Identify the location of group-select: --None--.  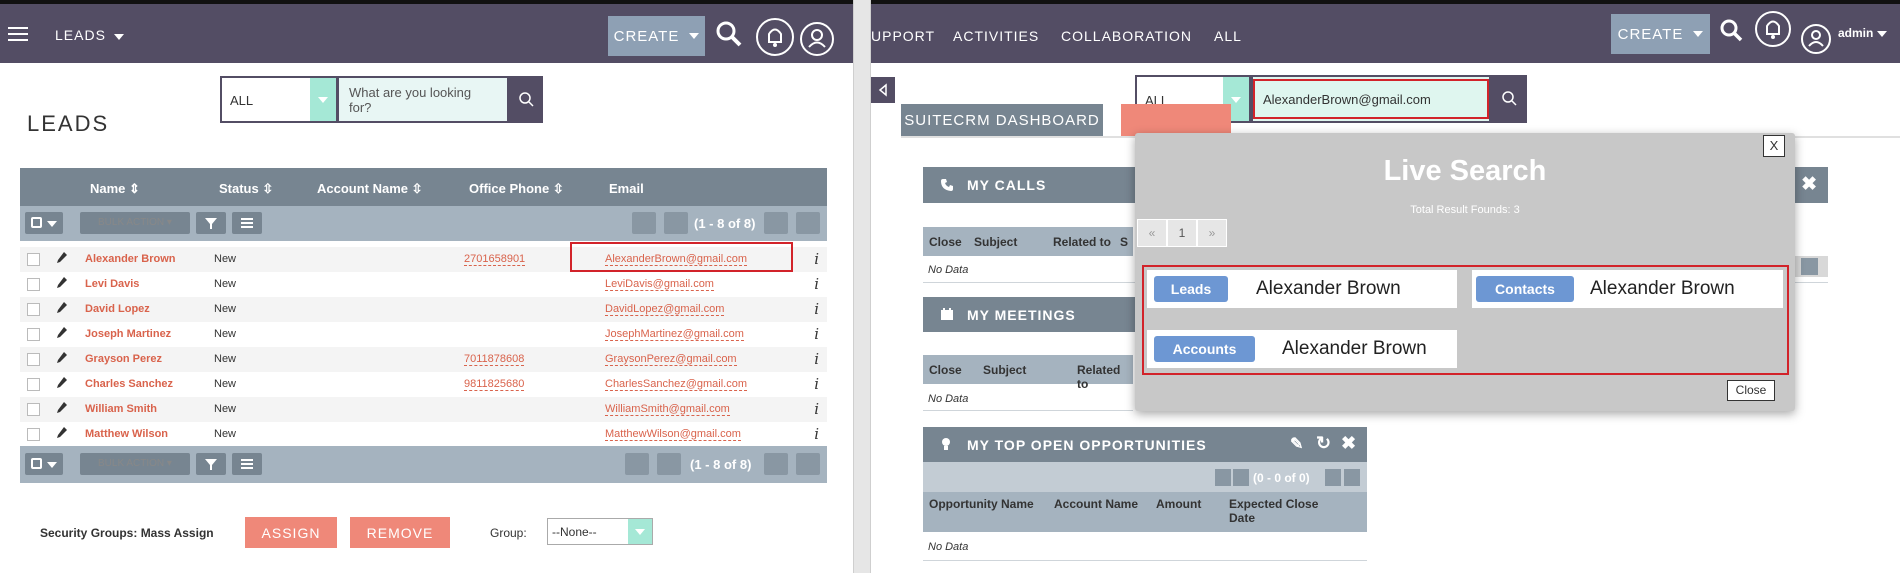
(600, 531).